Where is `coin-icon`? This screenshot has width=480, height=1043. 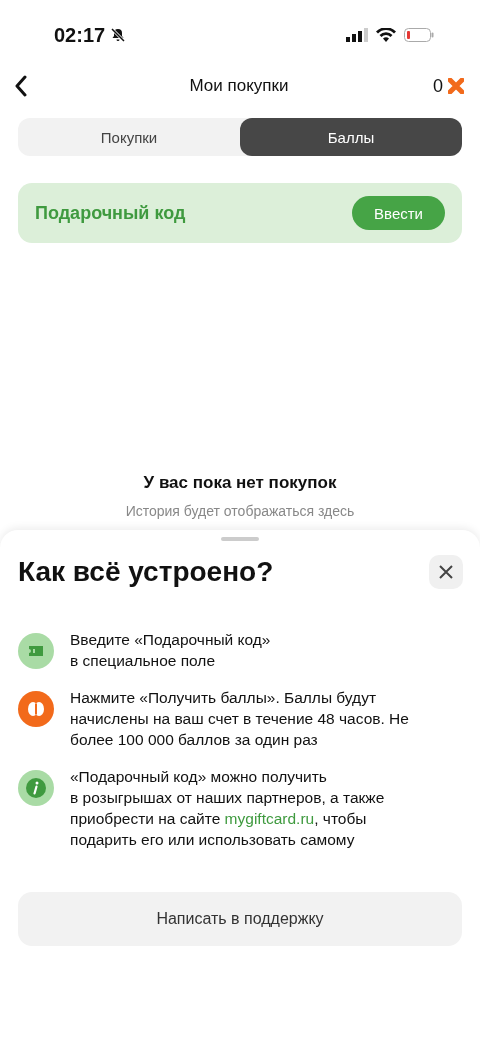
coin-icon is located at coordinates (36, 709).